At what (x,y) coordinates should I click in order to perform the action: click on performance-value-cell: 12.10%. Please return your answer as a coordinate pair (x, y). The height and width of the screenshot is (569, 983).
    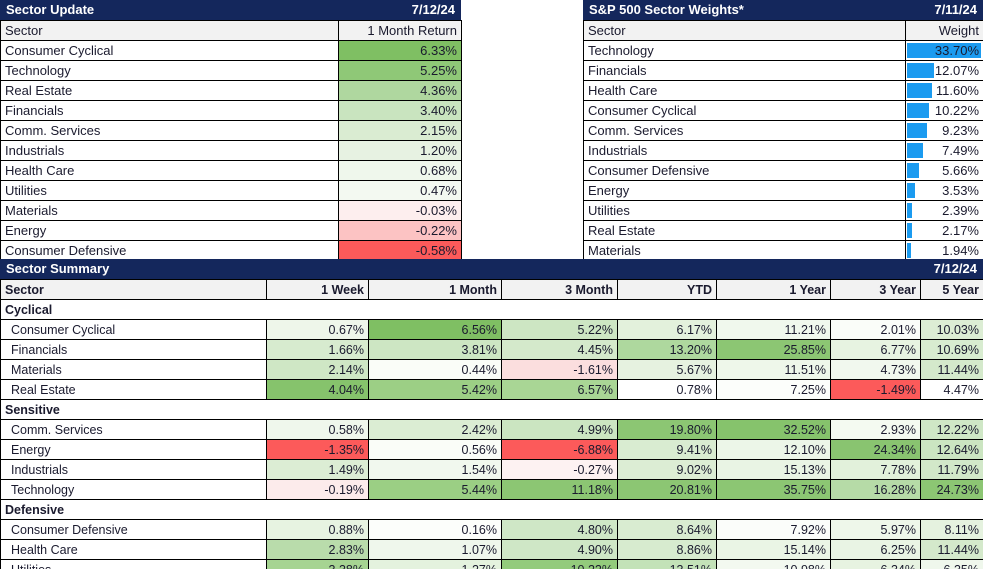
    Looking at the image, I should click on (773, 449).